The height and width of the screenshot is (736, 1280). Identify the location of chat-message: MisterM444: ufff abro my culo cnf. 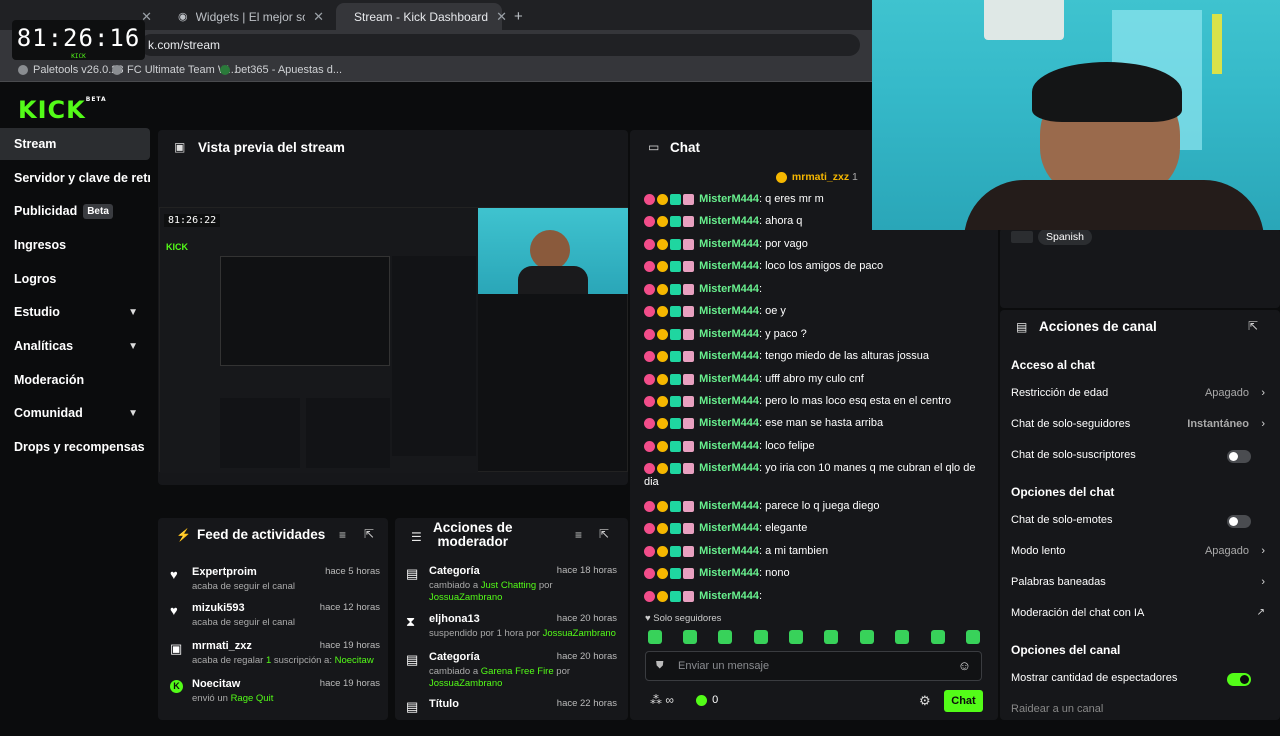
(814, 379).